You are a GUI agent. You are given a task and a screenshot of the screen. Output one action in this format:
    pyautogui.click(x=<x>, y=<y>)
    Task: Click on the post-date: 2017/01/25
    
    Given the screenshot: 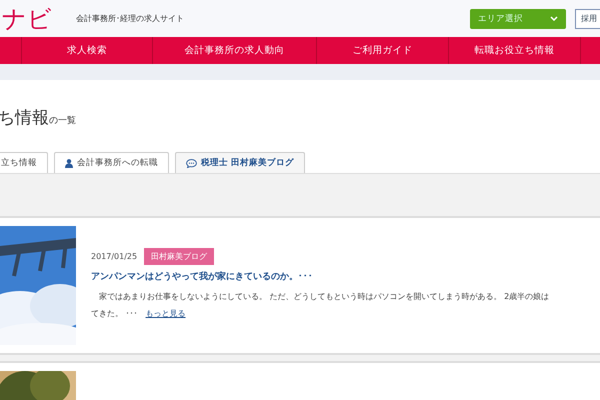 What is the action you would take?
    pyautogui.click(x=114, y=256)
    